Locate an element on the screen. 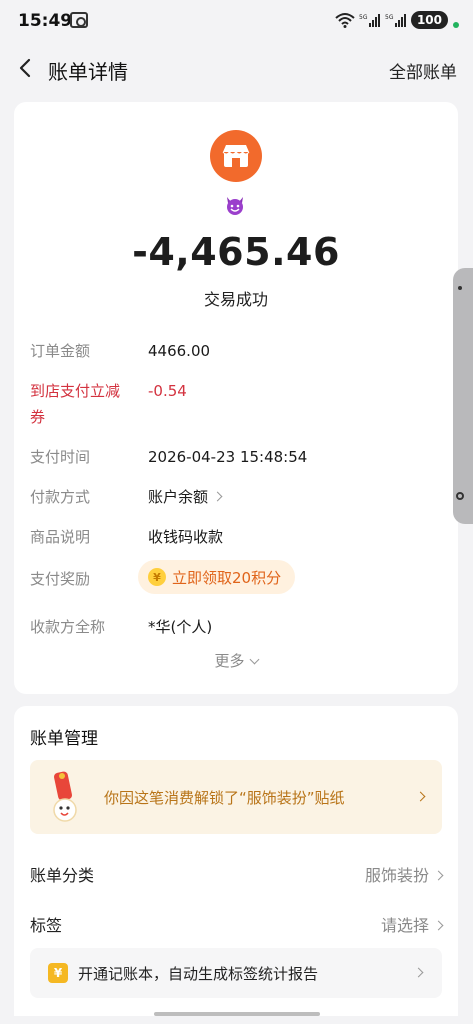  transaction-amount: -4,465.46 is located at coordinates (236, 252).